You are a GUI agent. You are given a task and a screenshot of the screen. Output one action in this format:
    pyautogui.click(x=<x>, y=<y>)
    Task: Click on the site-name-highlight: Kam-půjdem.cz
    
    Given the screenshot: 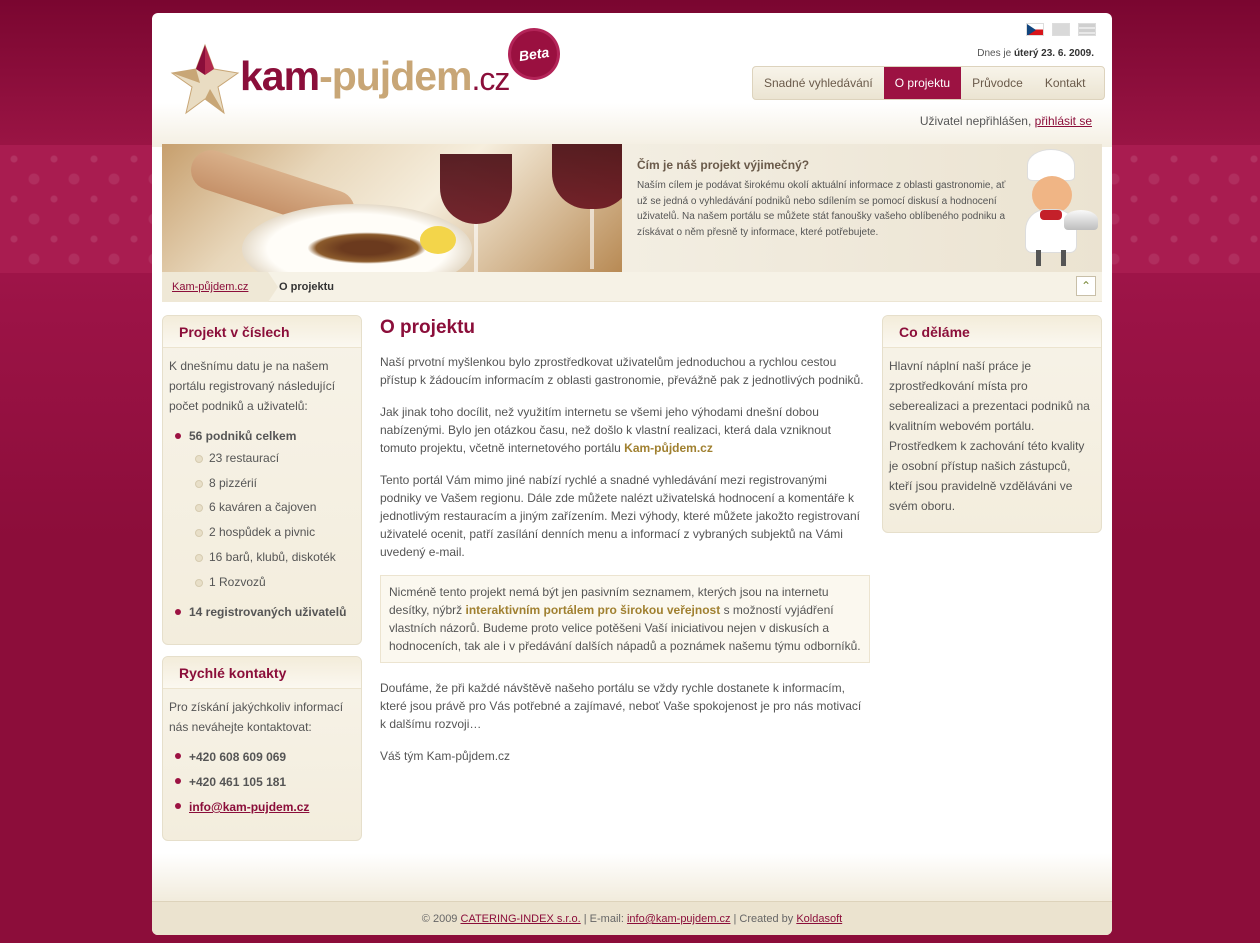 What is the action you would take?
    pyautogui.click(x=668, y=448)
    